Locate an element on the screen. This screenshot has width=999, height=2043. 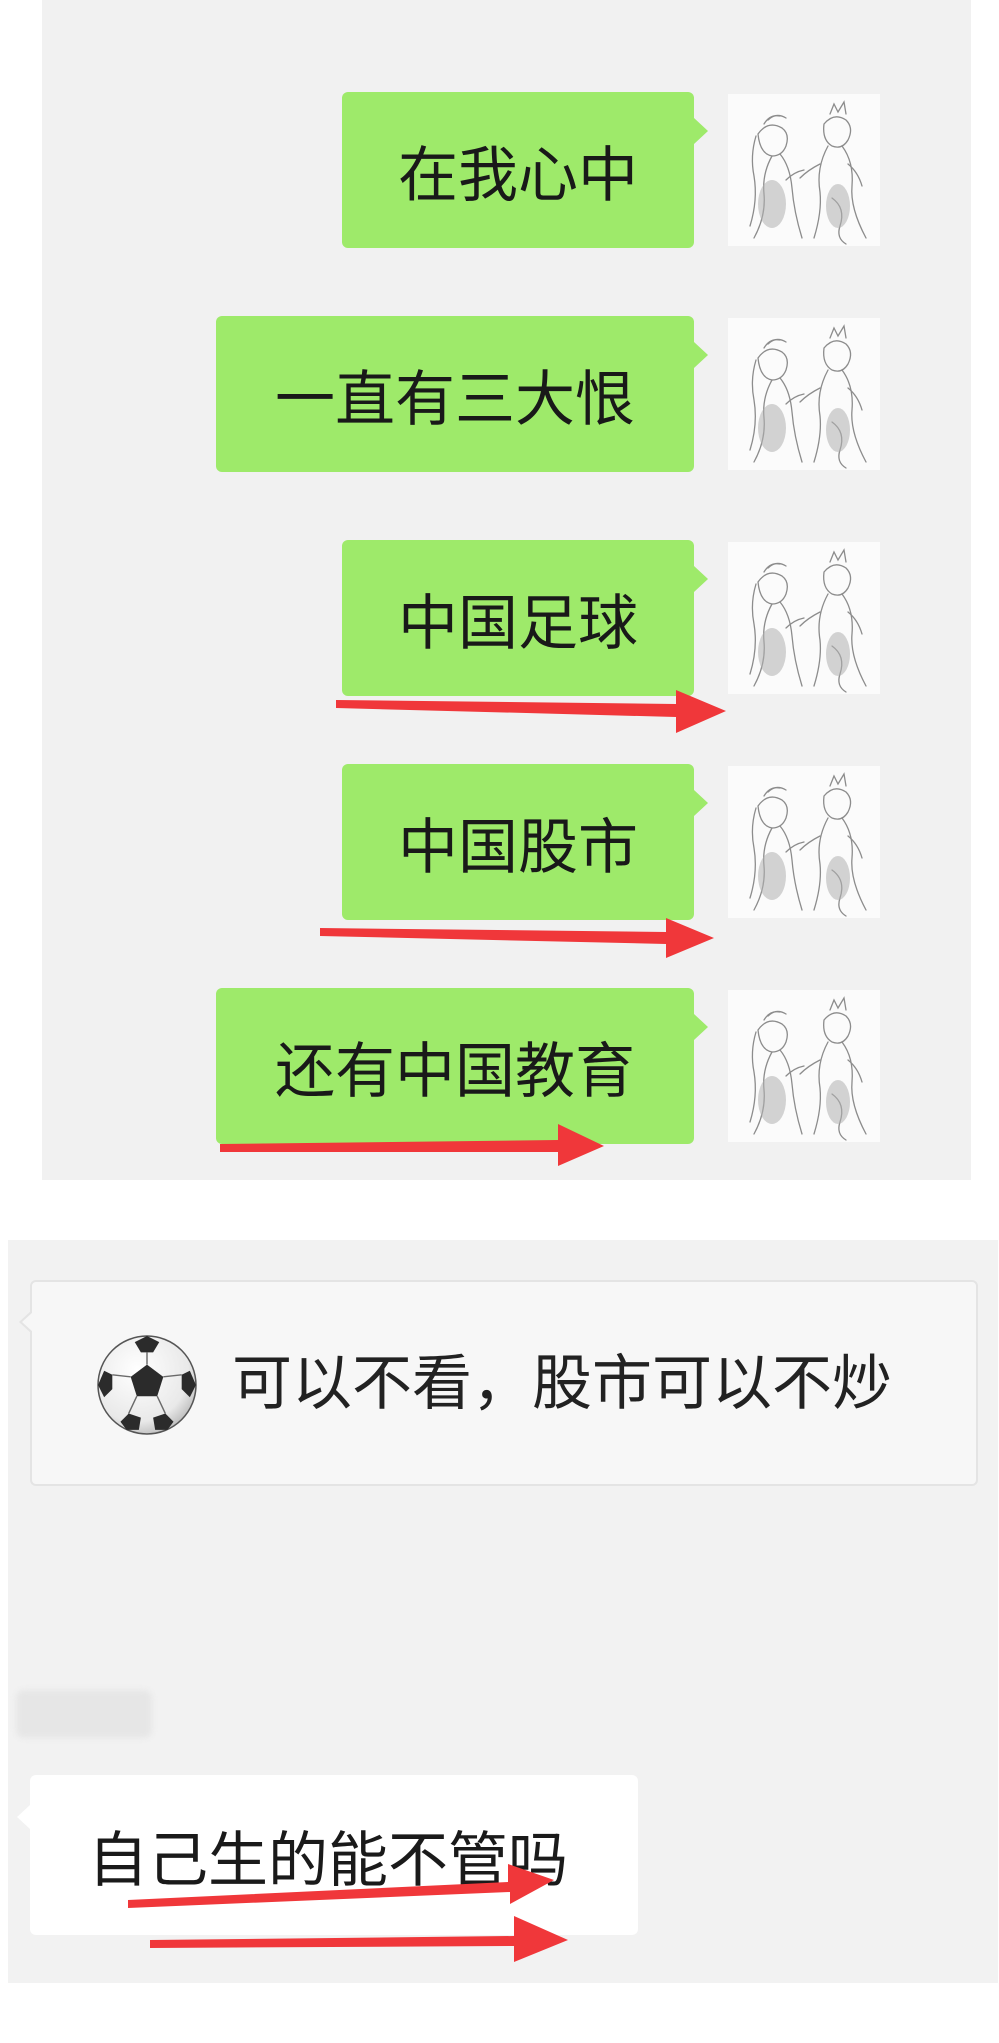
message-bubble: 中国足球 is located at coordinates (525, 618).